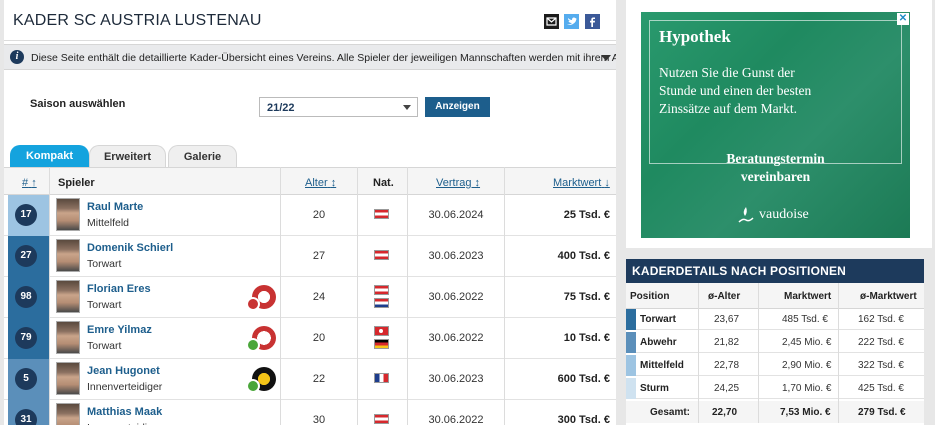  I want to click on sort-age-header: Alter ↕, so click(320, 183).